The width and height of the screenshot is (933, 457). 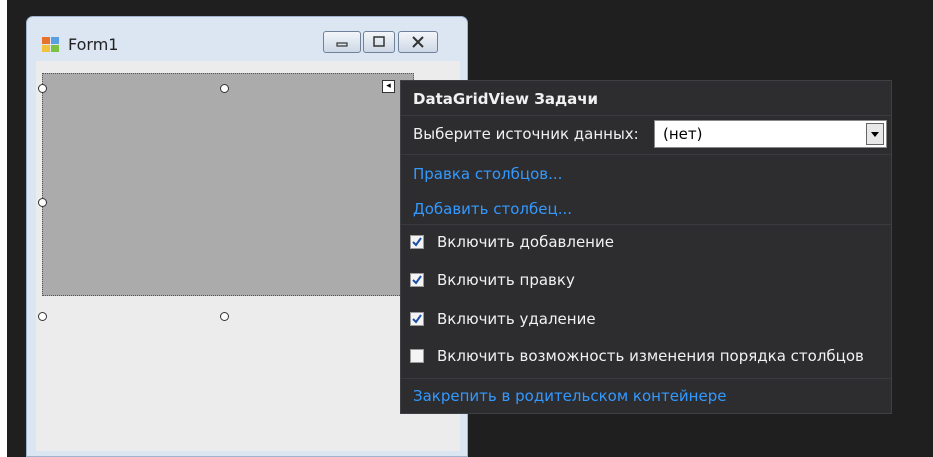 What do you see at coordinates (224, 88) in the screenshot?
I see `resize-handle-top-middle` at bounding box center [224, 88].